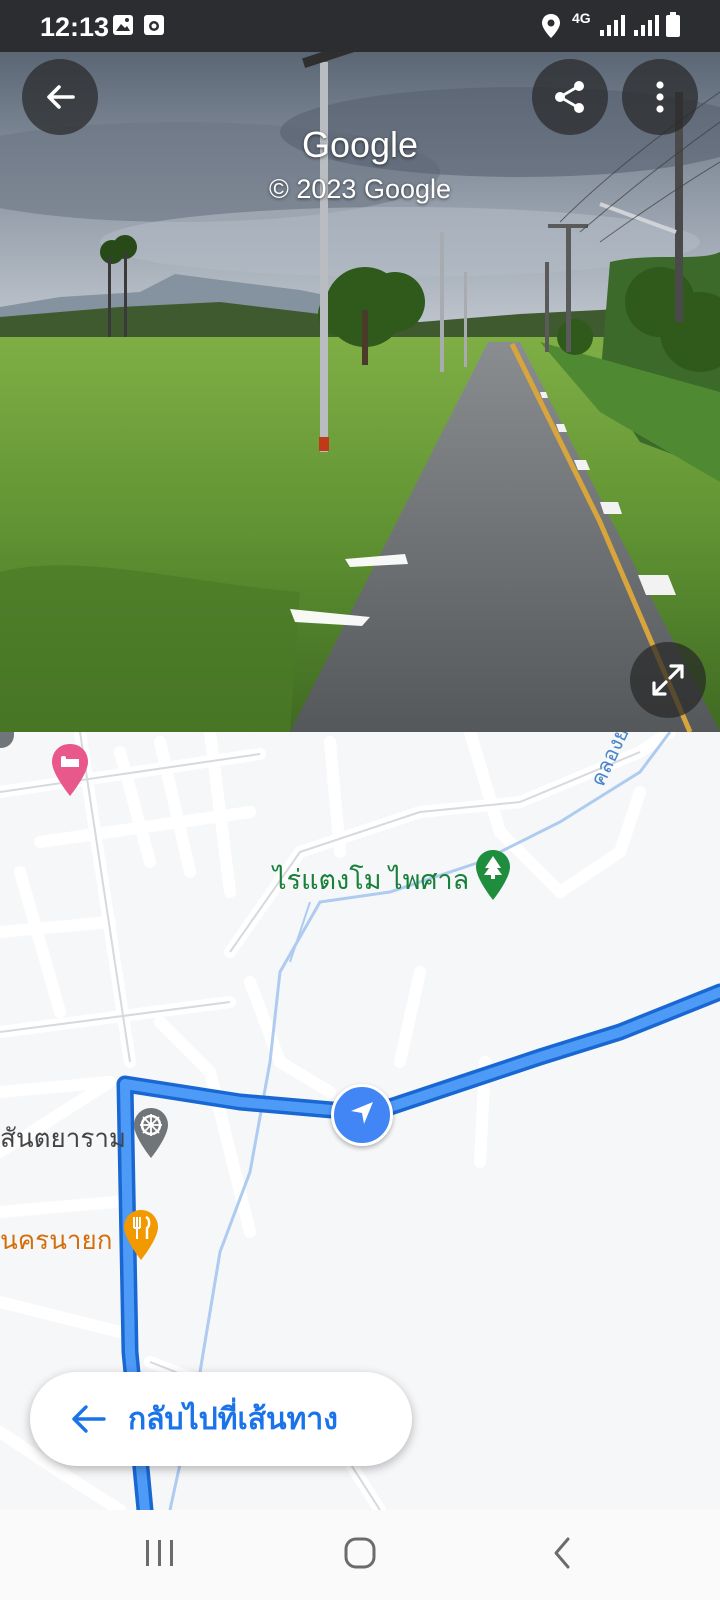 Image resolution: width=720 pixels, height=1600 pixels. I want to click on current-location-marker, so click(362, 1115).